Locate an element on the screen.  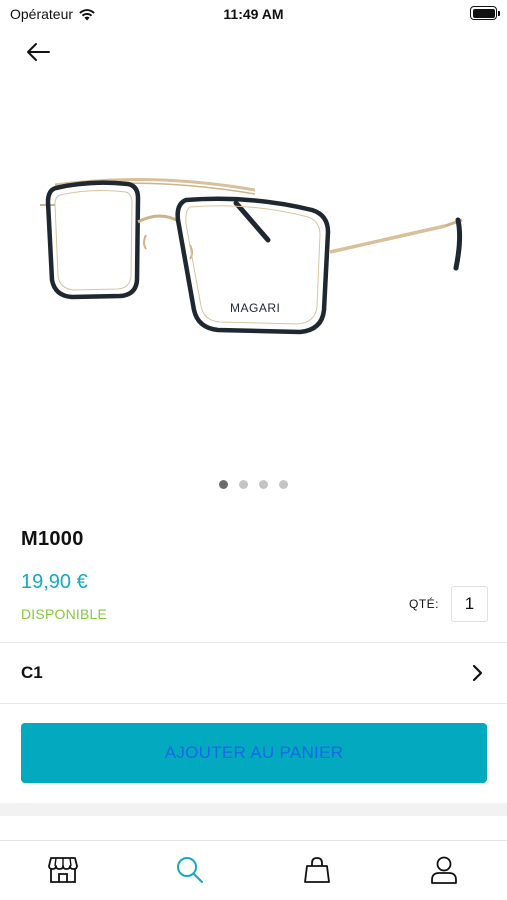
store-icon is located at coordinates (63, 869).